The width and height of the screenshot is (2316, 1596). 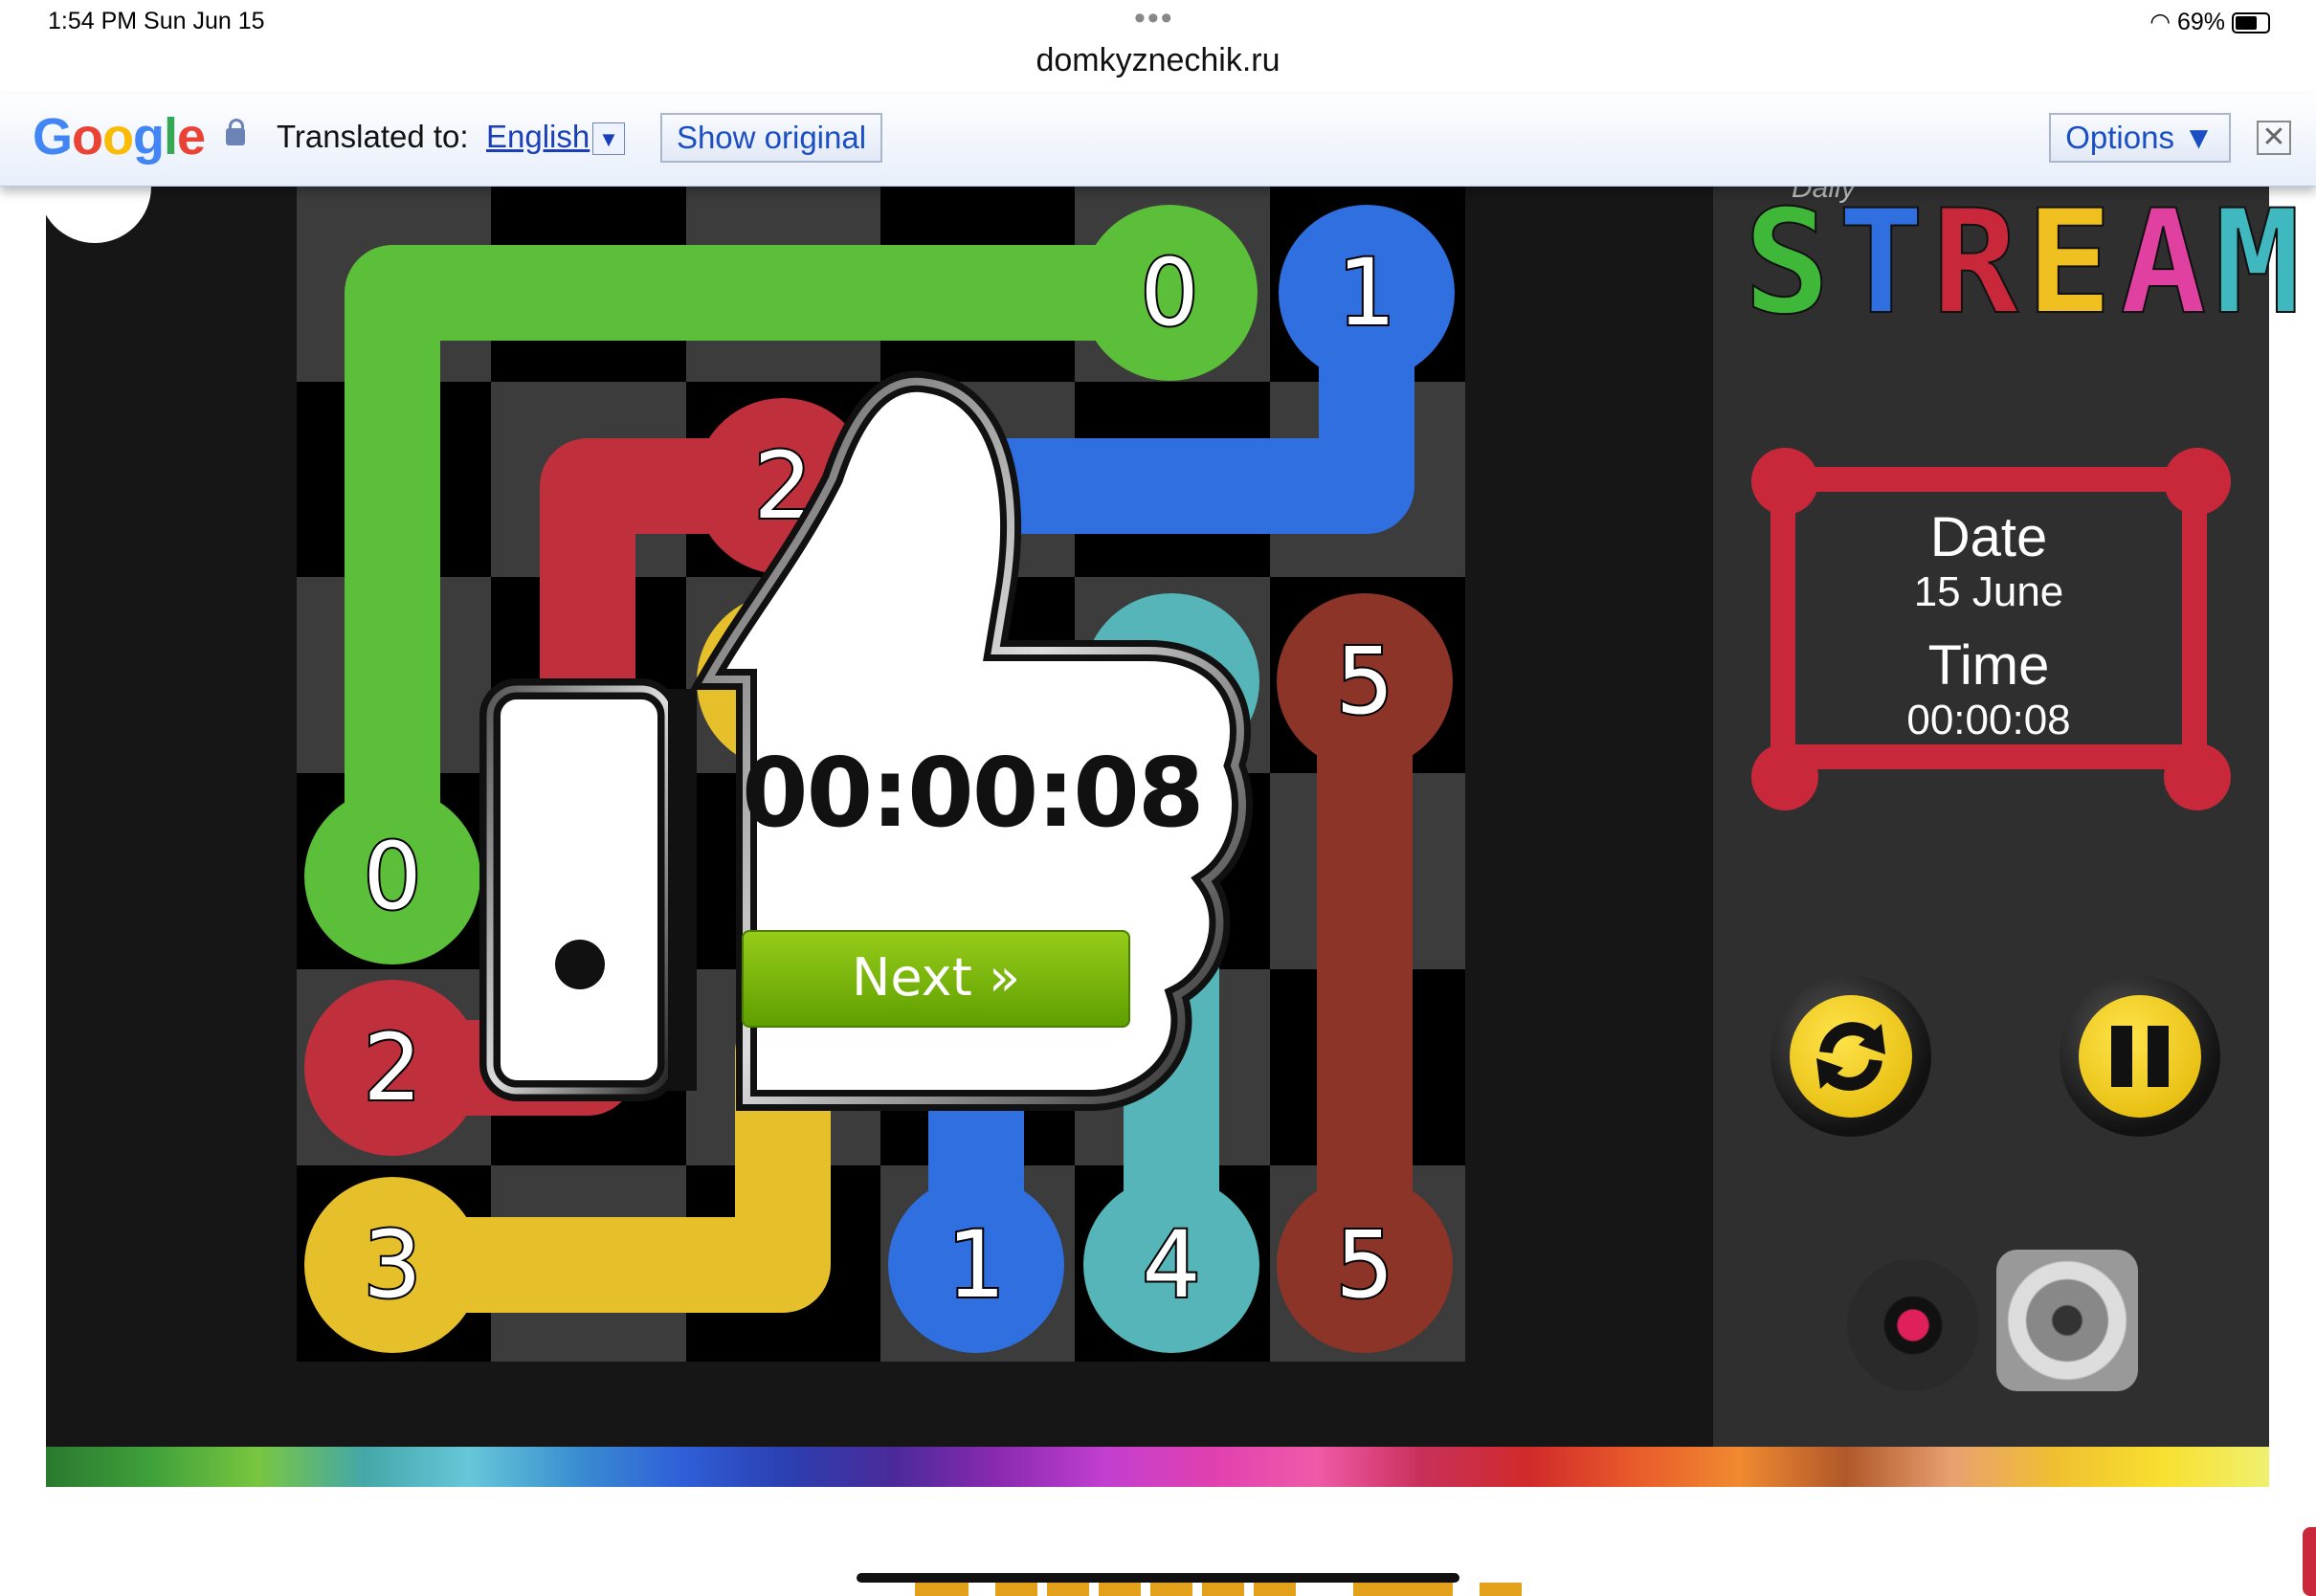 I want to click on date-label: Date, so click(x=1988, y=537).